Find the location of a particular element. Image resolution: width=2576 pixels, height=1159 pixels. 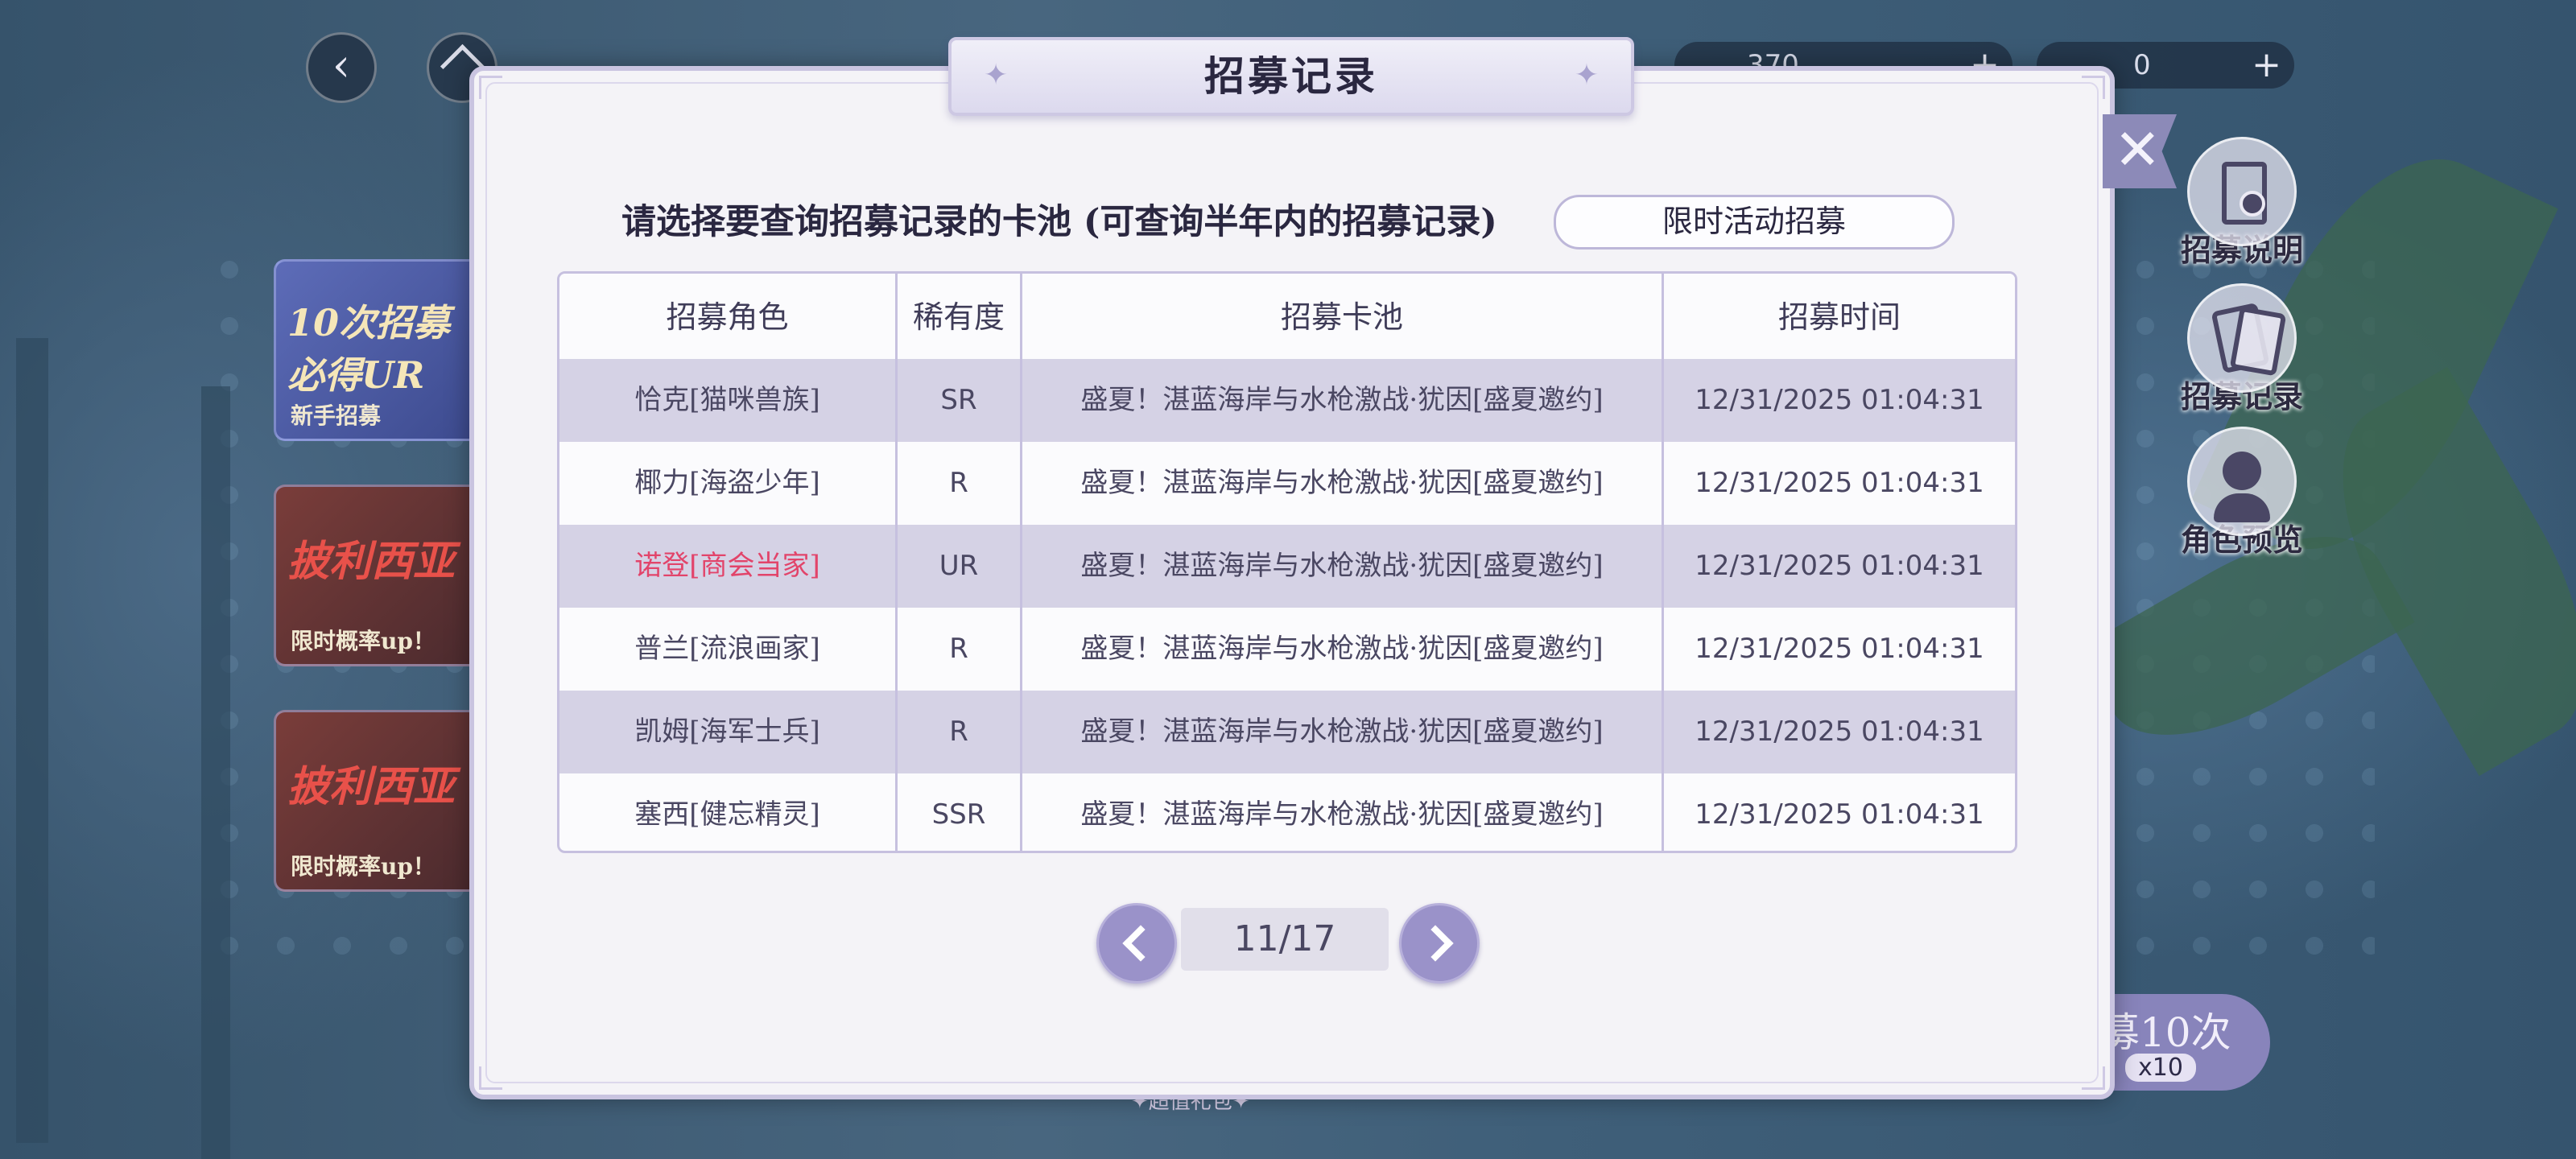

banner-caption: 新手招募 is located at coordinates (336, 415).